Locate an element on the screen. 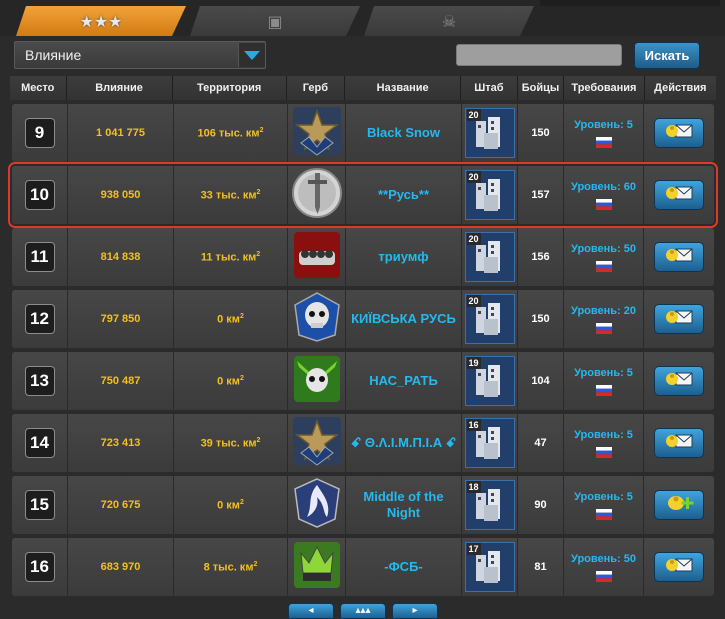 This screenshot has width=725, height=619. requirement-level: Уровень: 20 is located at coordinates (603, 310).